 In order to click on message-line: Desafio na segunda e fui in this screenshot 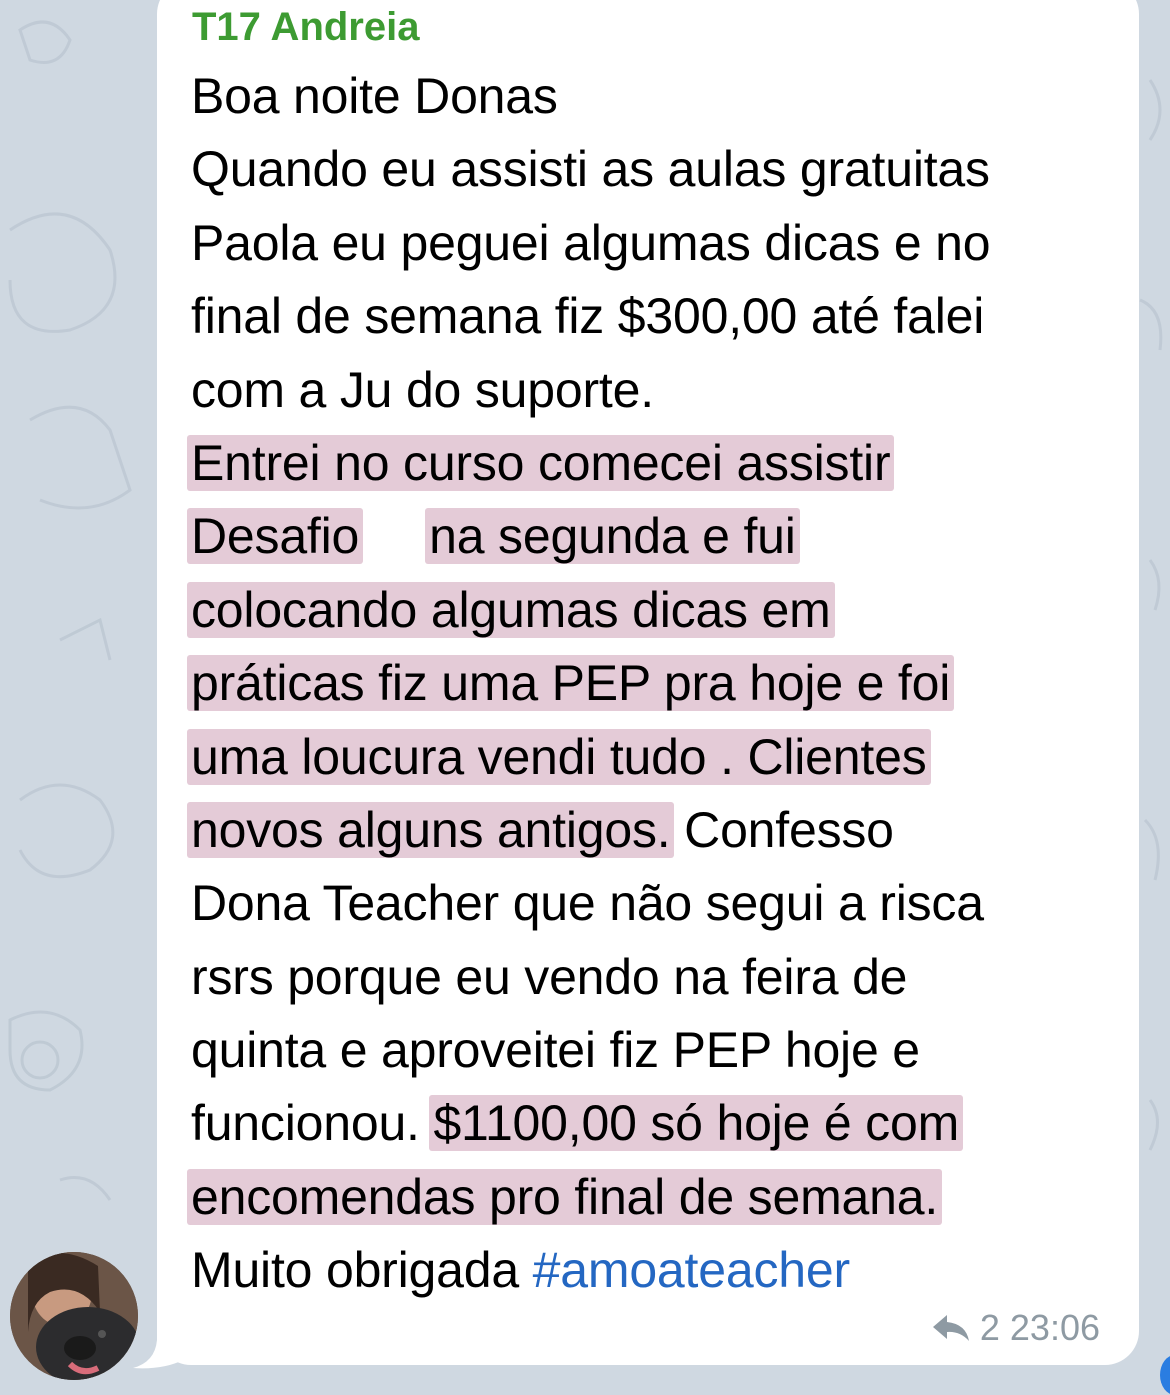, I will do `click(654, 536)`.